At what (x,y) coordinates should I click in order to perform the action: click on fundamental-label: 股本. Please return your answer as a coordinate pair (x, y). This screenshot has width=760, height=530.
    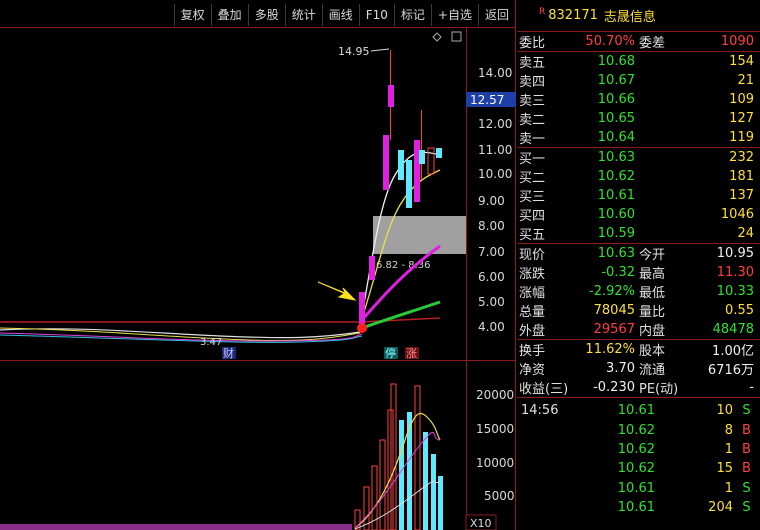
    Looking at the image, I should click on (652, 351).